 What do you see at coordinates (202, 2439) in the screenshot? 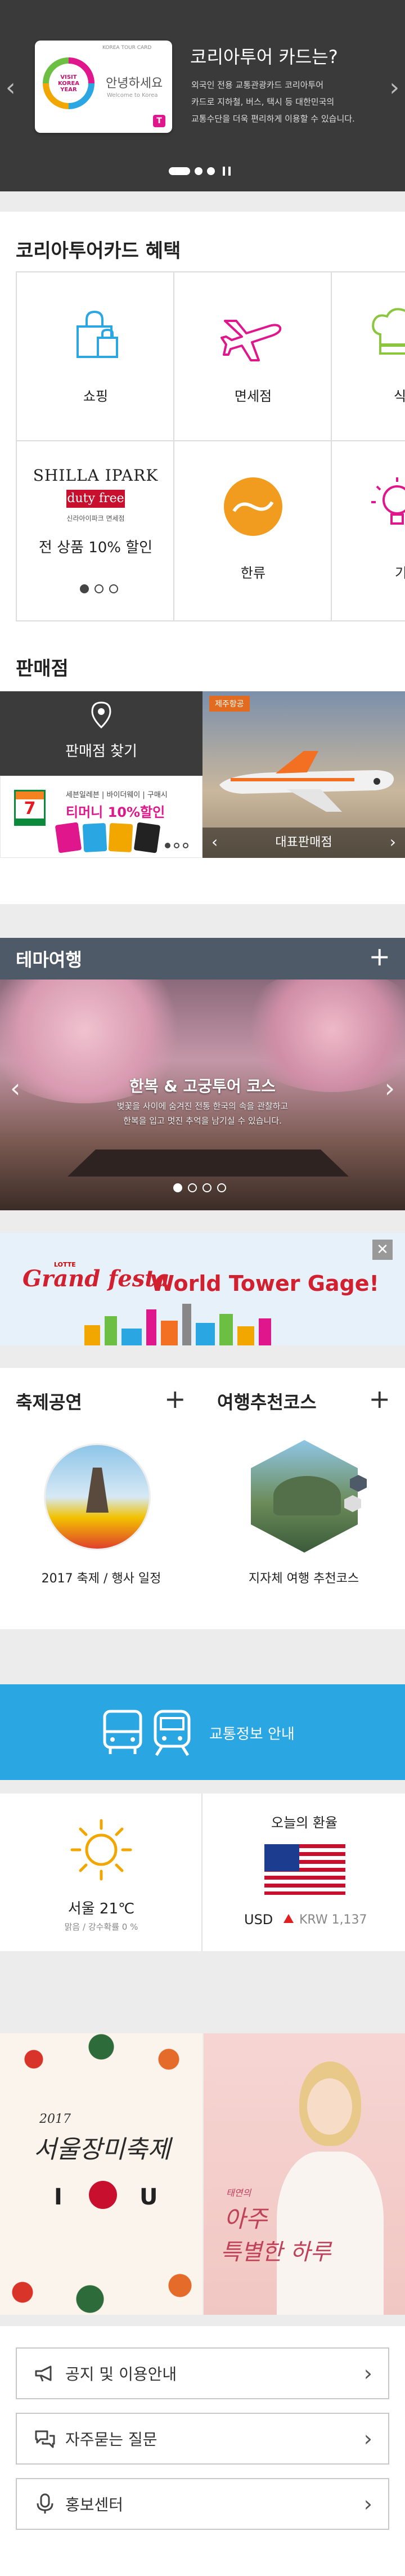
I see `faq-link: 자주묻는 질문 ›` at bounding box center [202, 2439].